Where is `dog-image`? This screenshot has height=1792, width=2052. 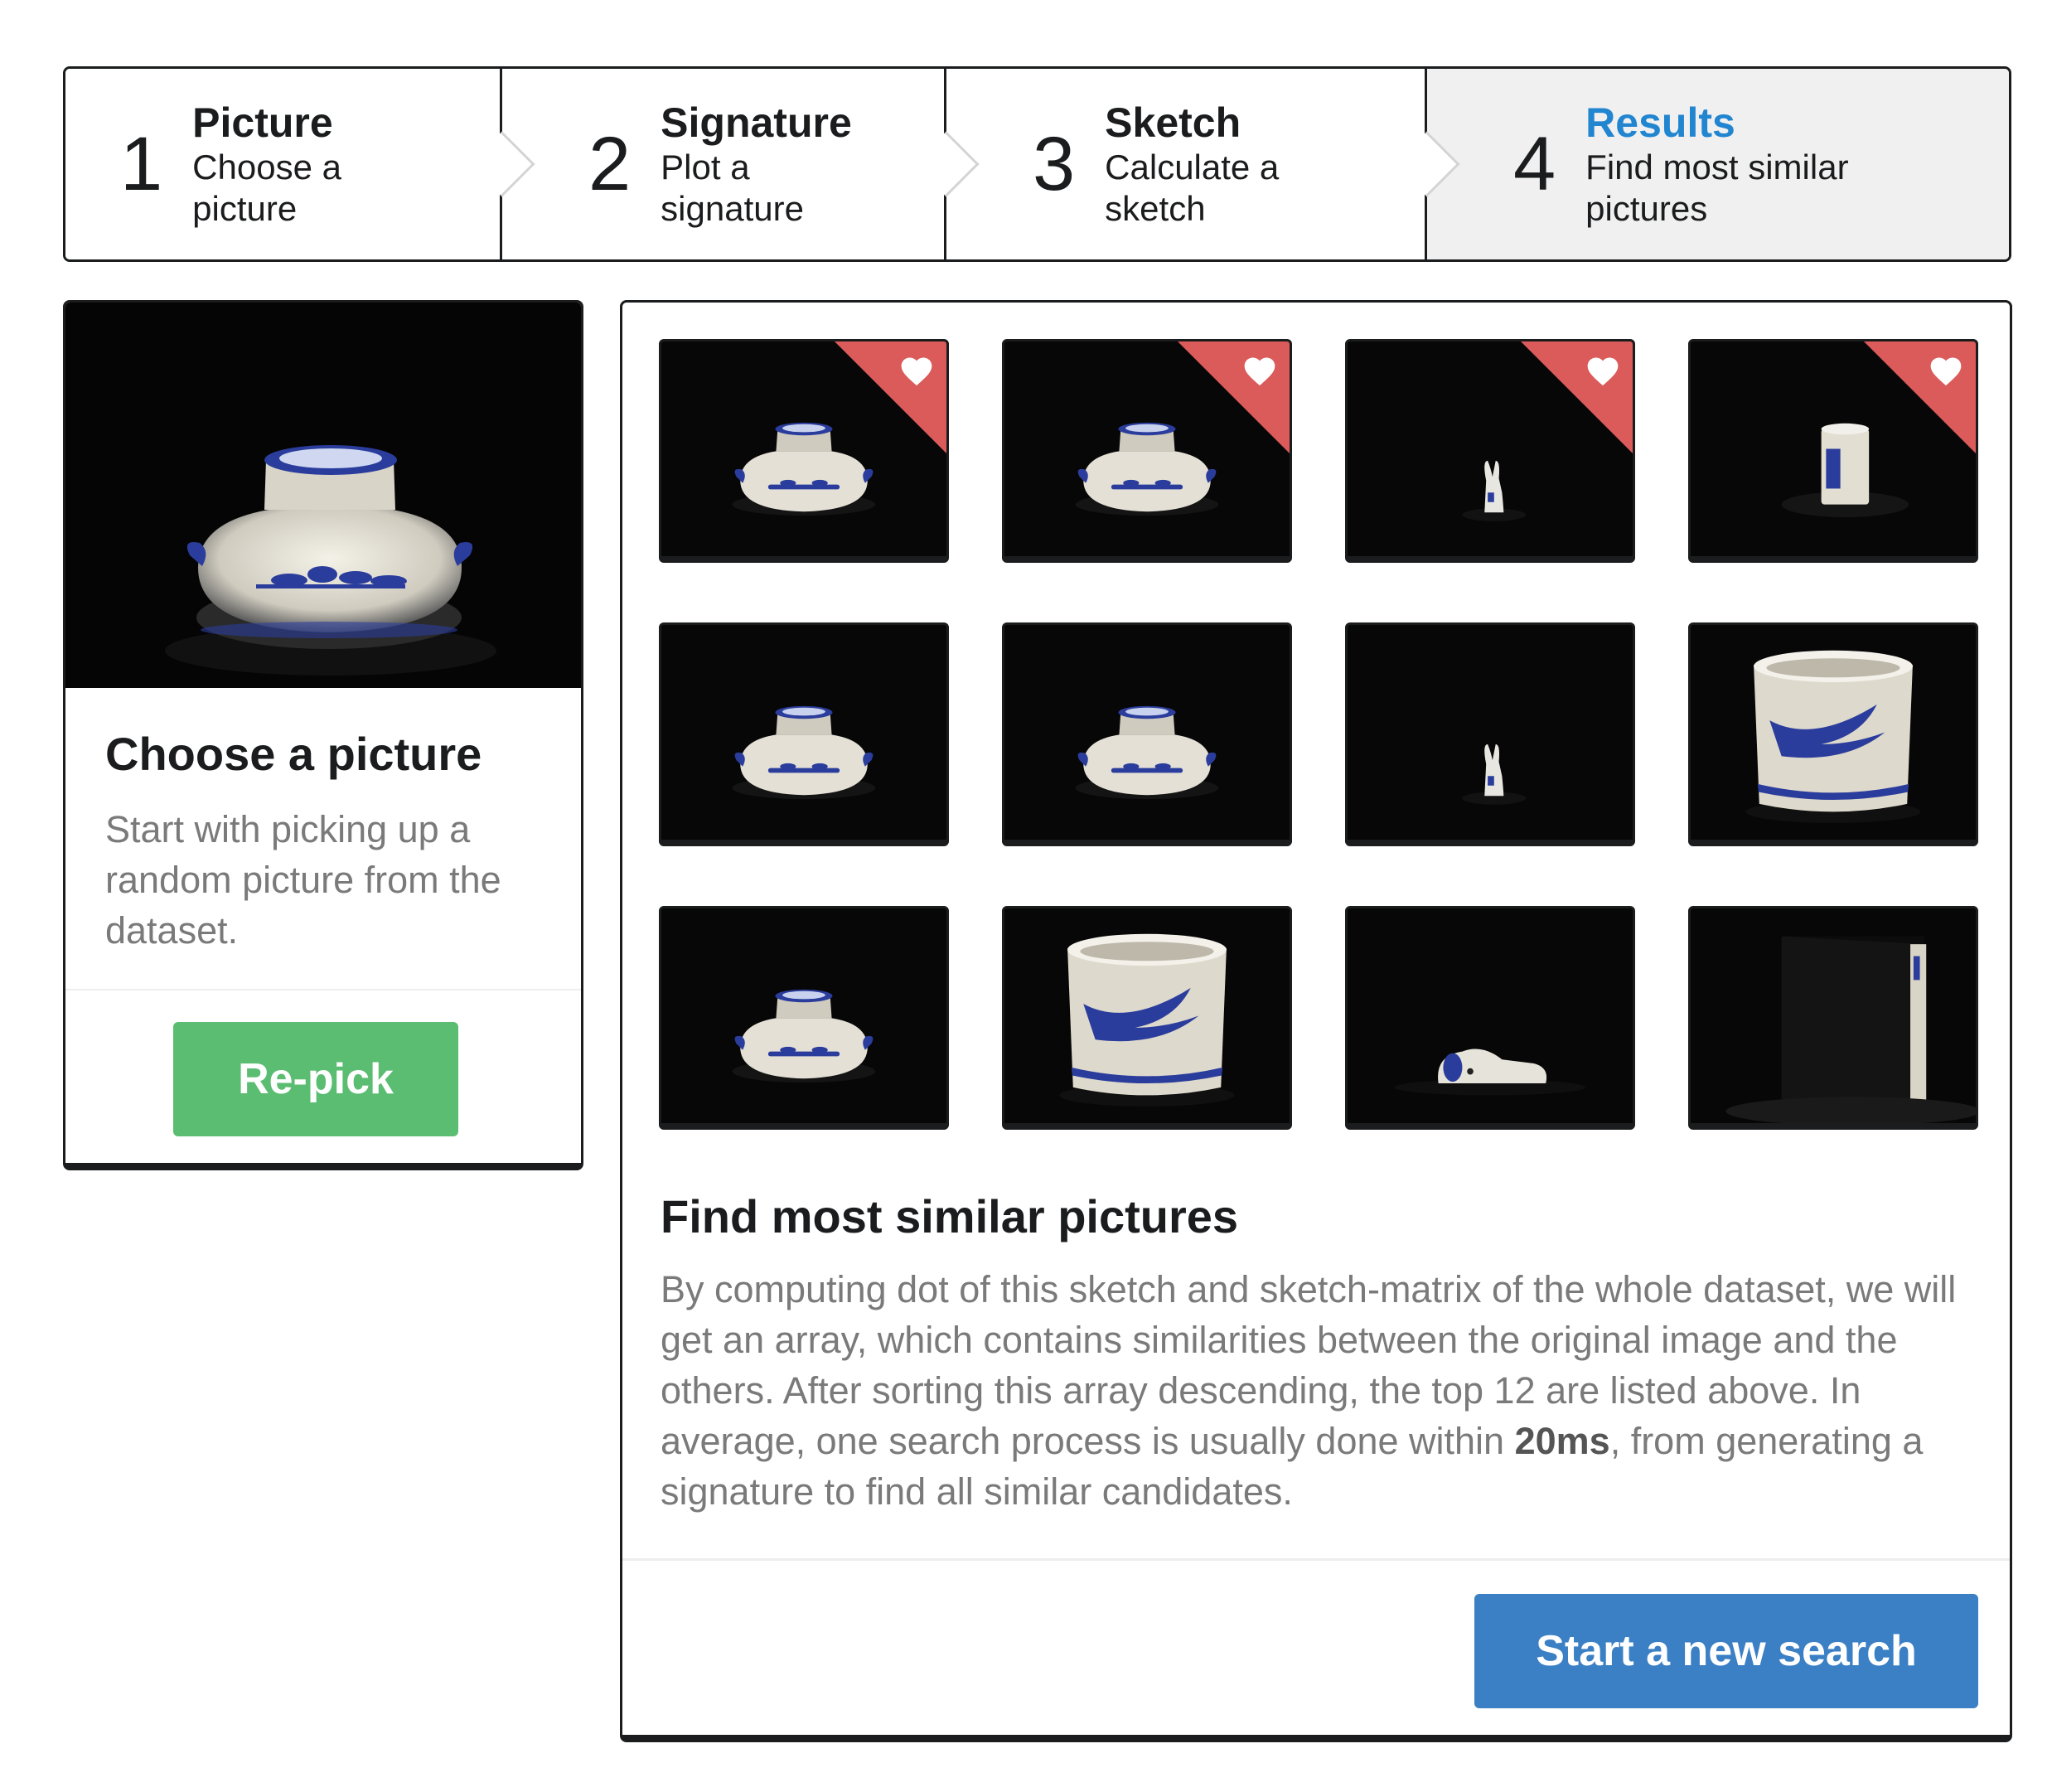 dog-image is located at coordinates (1490, 1072).